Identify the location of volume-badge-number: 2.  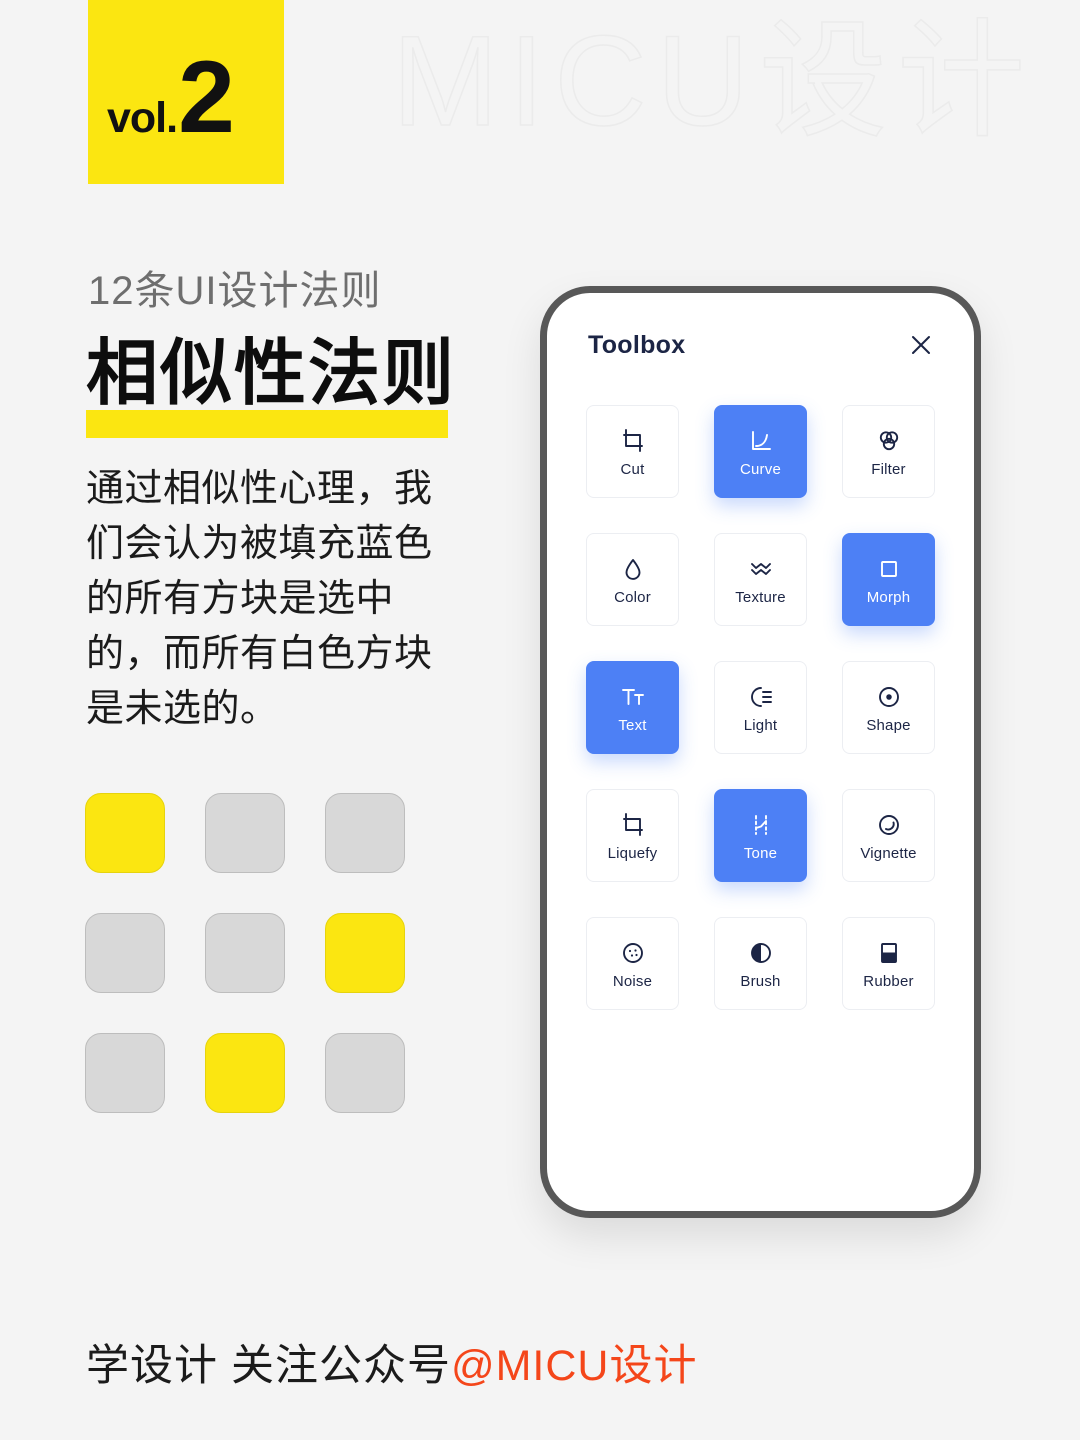
(206, 97).